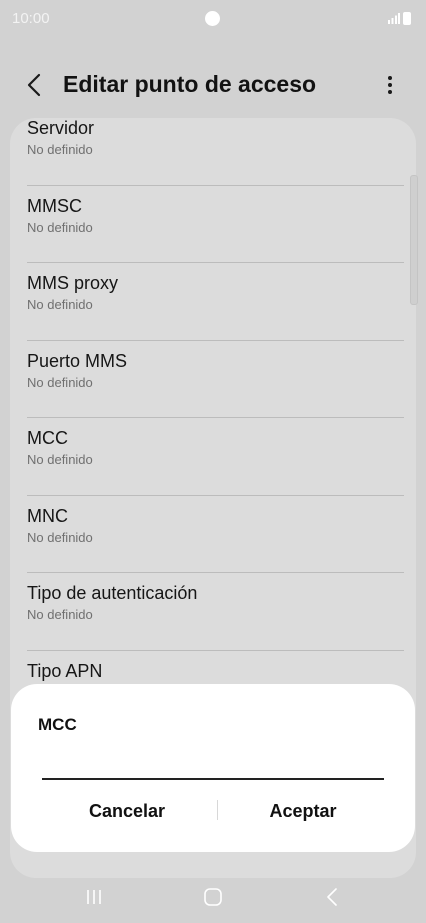  Describe the element at coordinates (61, 128) in the screenshot. I see `setting-label: Servidor` at that location.